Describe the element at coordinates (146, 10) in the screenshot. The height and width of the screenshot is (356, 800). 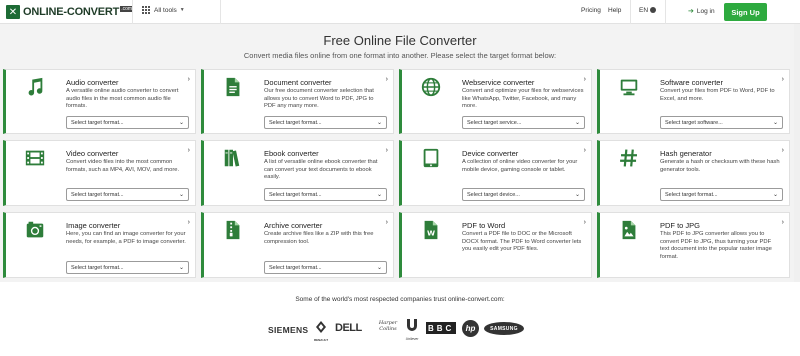
I see `grid-icon` at that location.